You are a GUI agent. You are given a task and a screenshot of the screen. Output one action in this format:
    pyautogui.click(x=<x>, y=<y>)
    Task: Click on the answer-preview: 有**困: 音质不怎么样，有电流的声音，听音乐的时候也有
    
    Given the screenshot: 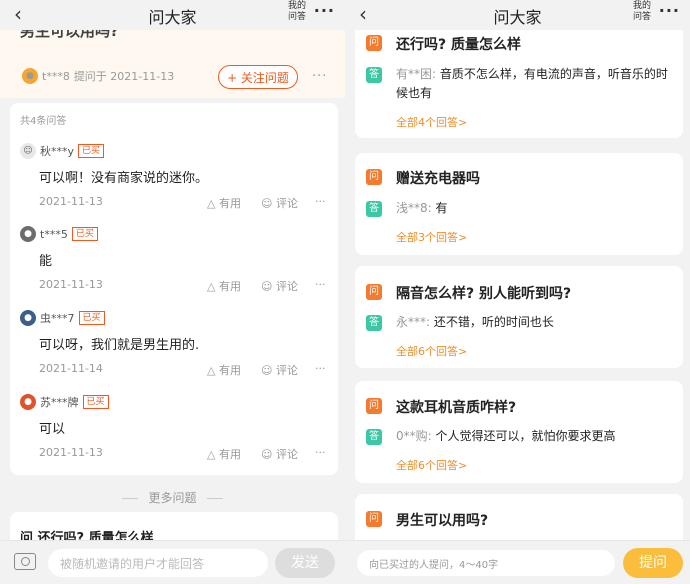 What is the action you would take?
    pyautogui.click(x=533, y=84)
    